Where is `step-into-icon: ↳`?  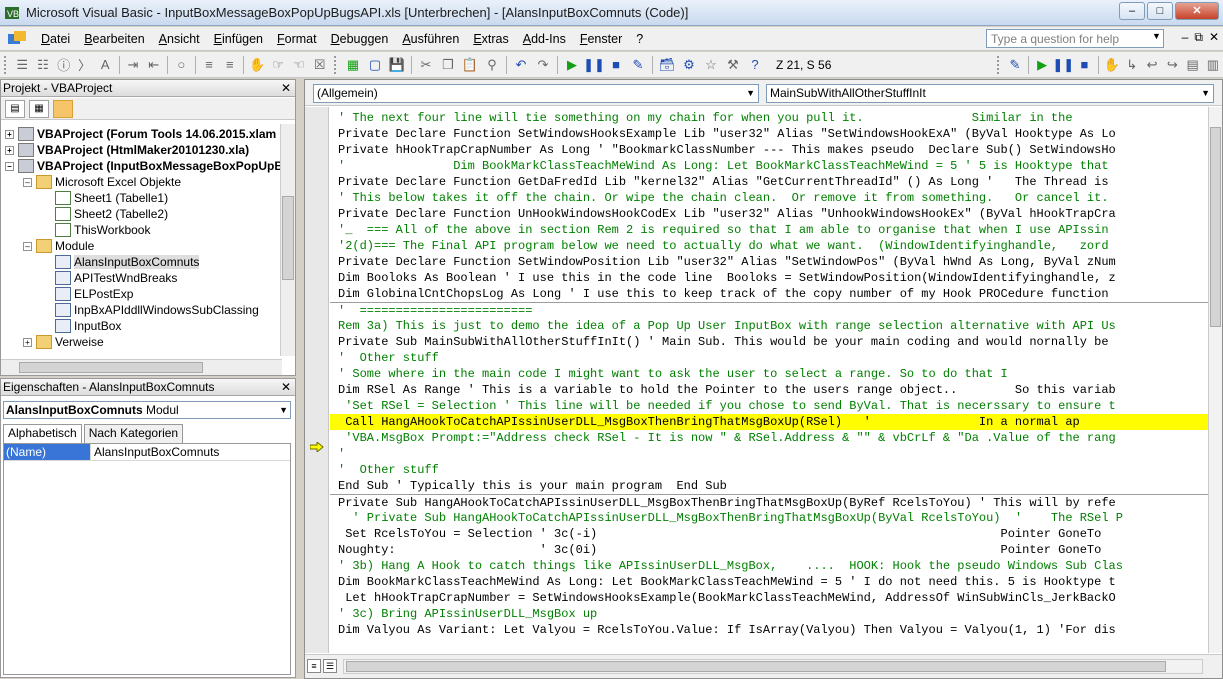
step-into-icon: ↳ is located at coordinates (1132, 65).